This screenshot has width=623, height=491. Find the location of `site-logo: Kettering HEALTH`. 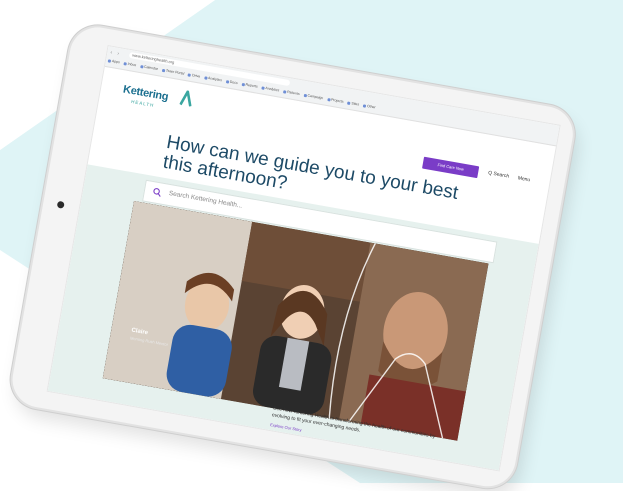

site-logo: Kettering HEALTH is located at coordinates (156, 95).